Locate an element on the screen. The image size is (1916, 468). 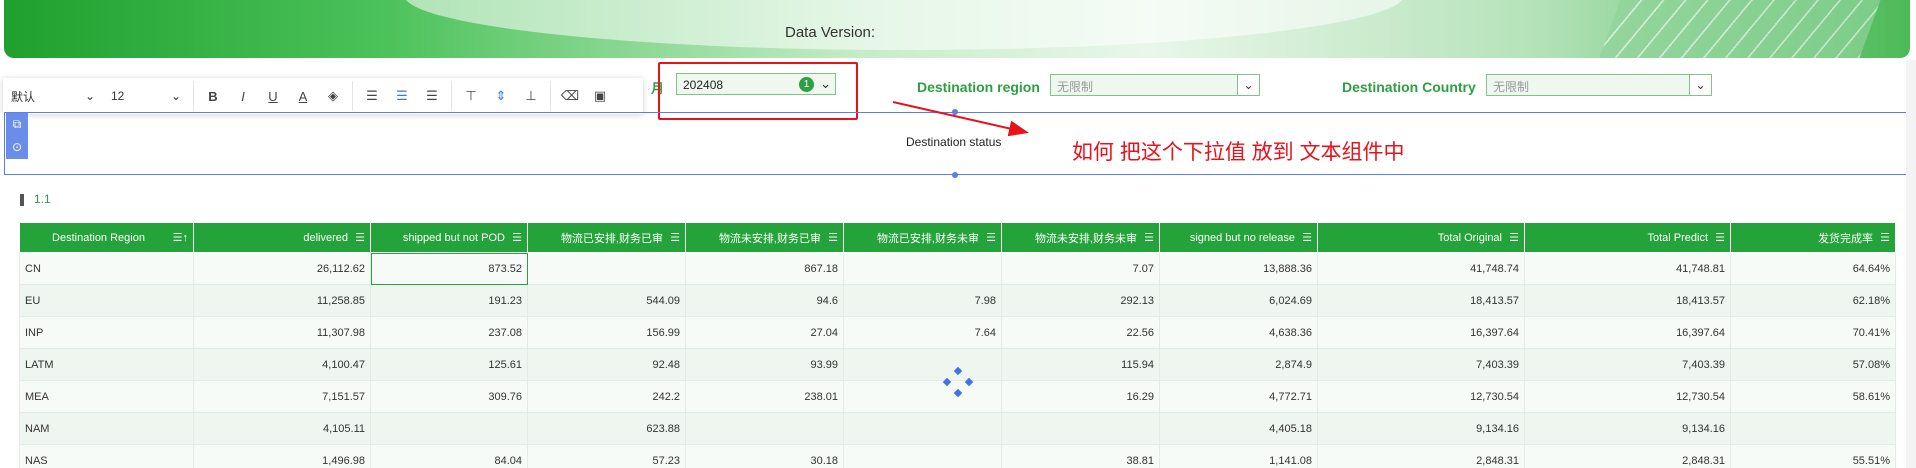
align-top-icon: ⊤ is located at coordinates (471, 96).